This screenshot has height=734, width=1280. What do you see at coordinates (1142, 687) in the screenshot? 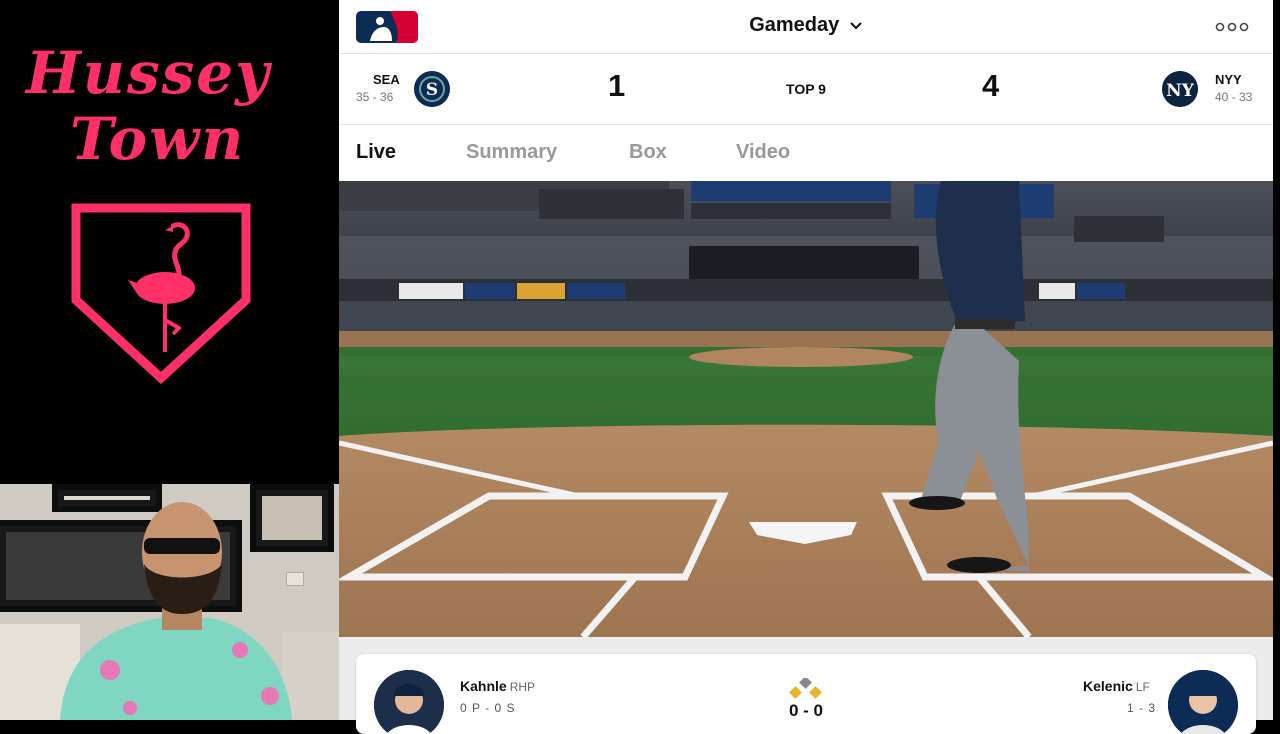
I see `batter-position: LF` at bounding box center [1142, 687].